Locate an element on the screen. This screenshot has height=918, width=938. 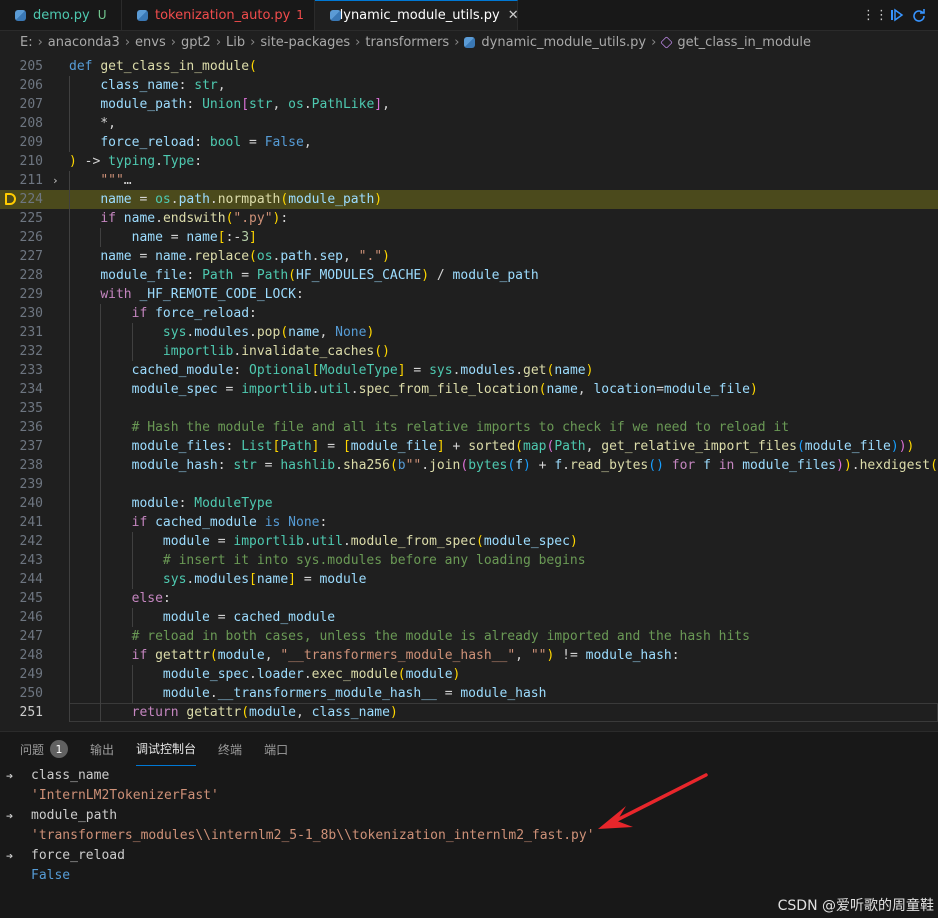
code-text: sys.modules.pop(name, None) is located at coordinates (268, 332).